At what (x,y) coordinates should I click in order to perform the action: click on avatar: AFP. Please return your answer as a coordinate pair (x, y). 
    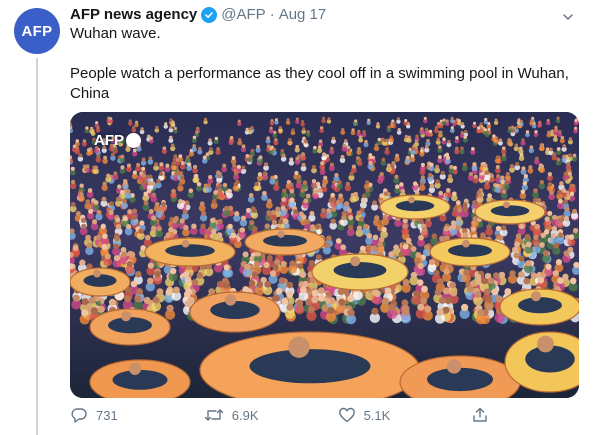
    Looking at the image, I should click on (37, 31).